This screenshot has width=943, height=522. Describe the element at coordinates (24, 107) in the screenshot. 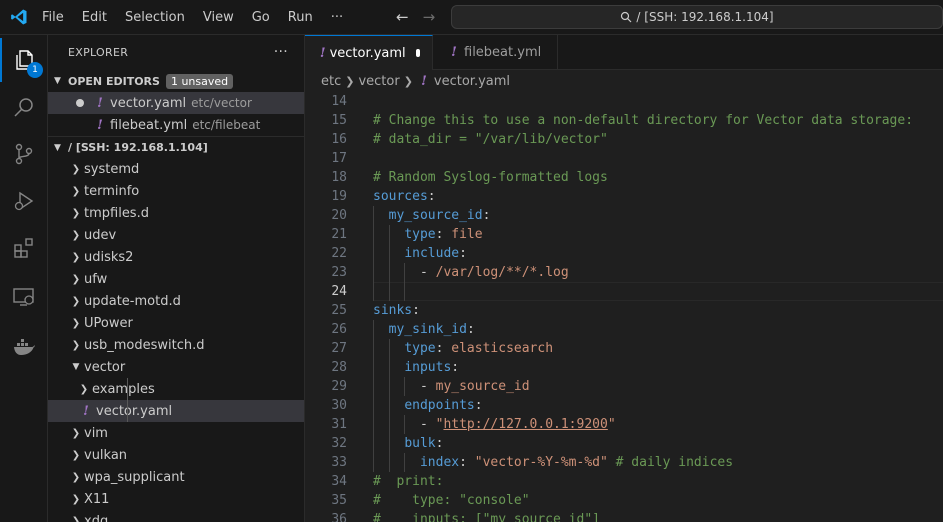

I see `search-activity` at that location.